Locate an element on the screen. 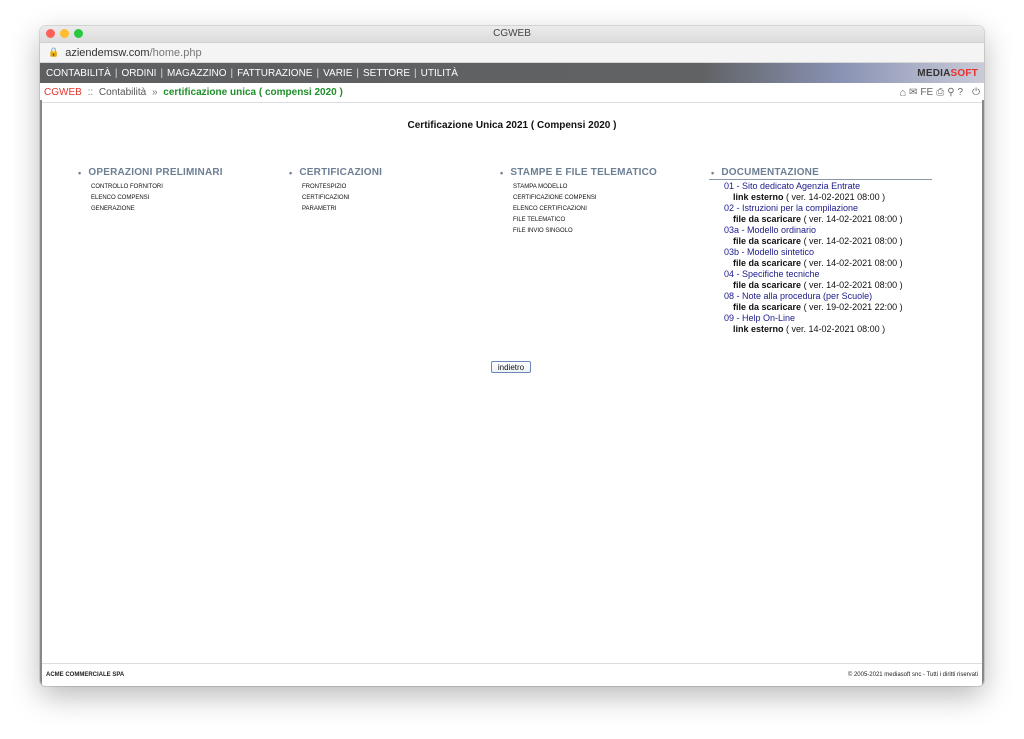 Image resolution: width=1024 pixels, height=739 pixels. window-titlebar: CGWEB is located at coordinates (512, 34).